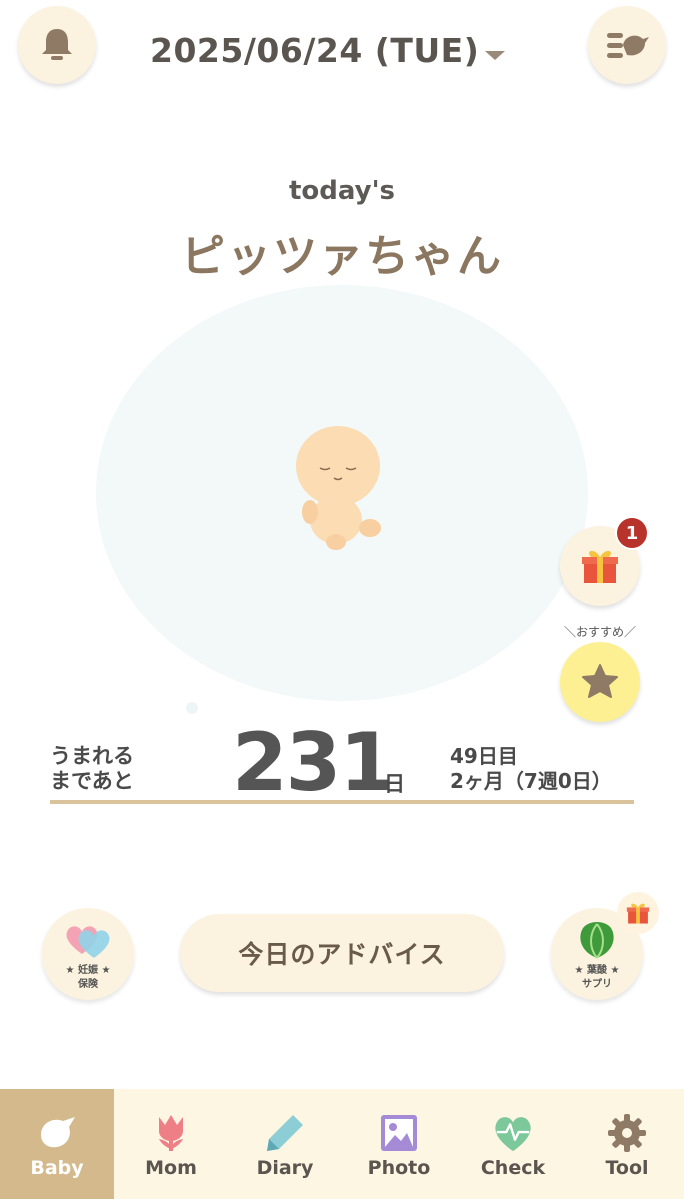 This screenshot has width=684, height=1199. I want to click on bubble-decoration, so click(192, 708).